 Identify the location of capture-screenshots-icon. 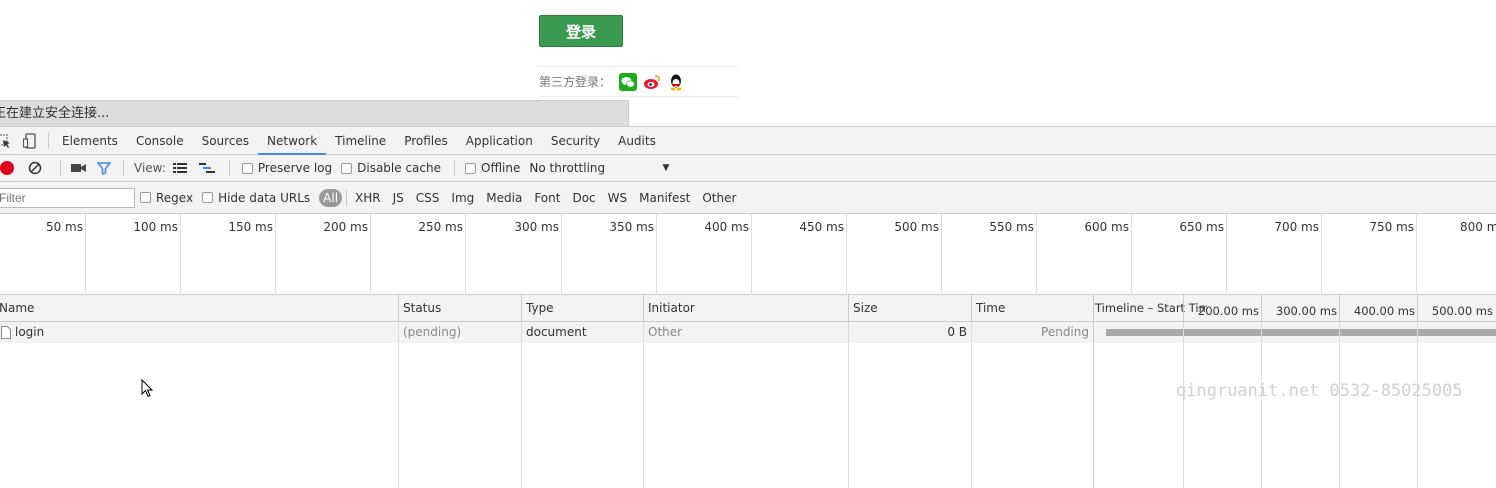
(79, 168).